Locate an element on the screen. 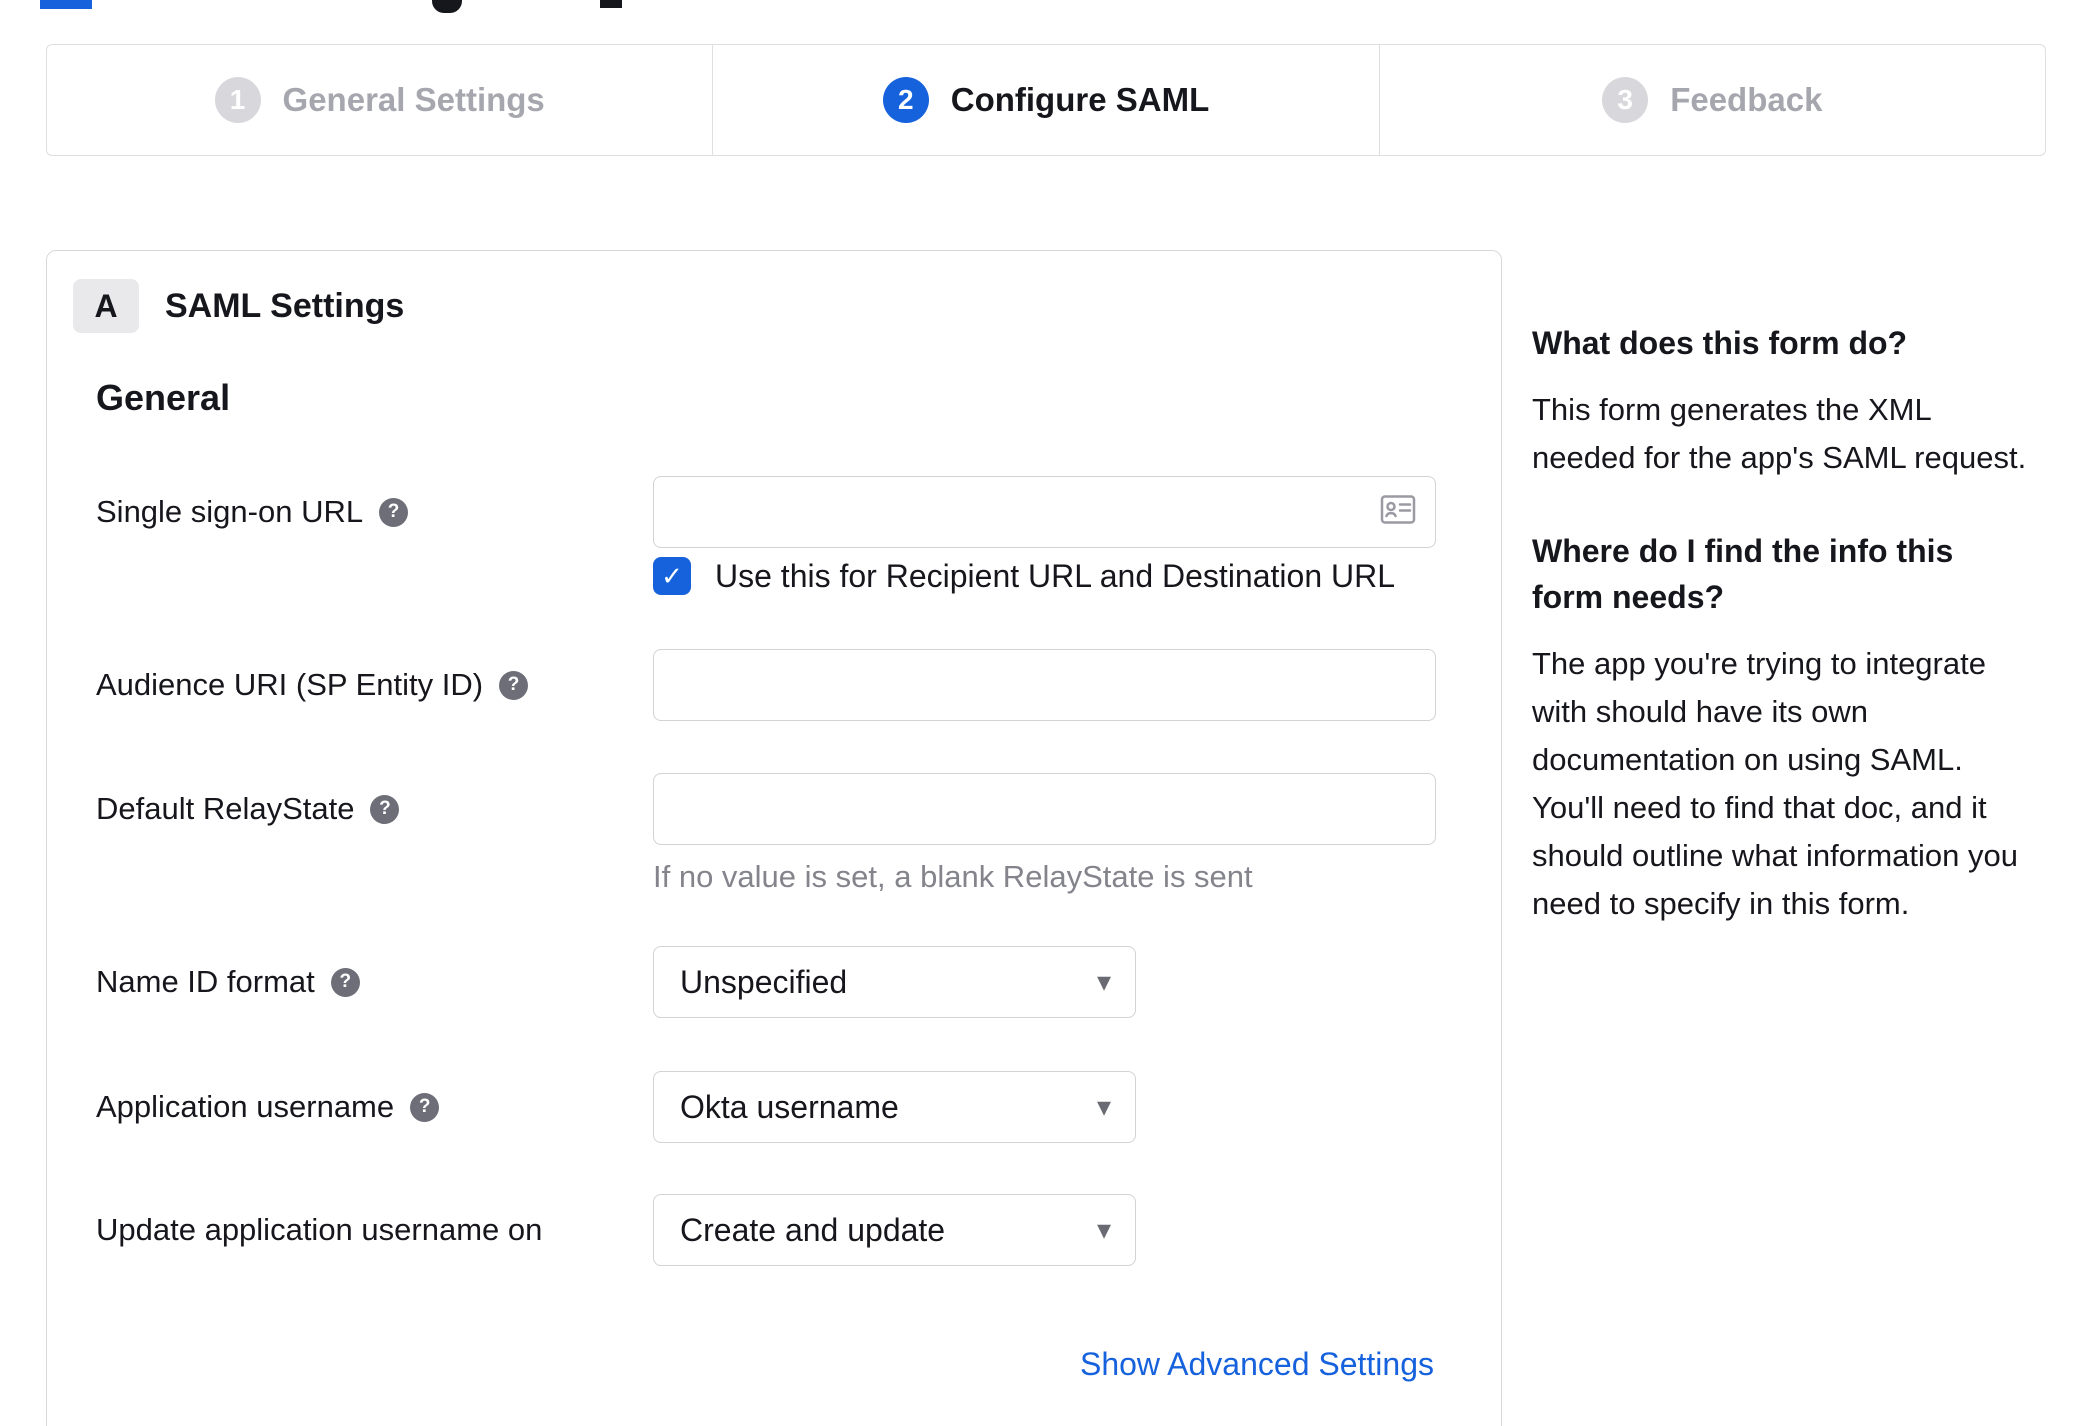  audience-uri-input-wrap is located at coordinates (1044, 685).